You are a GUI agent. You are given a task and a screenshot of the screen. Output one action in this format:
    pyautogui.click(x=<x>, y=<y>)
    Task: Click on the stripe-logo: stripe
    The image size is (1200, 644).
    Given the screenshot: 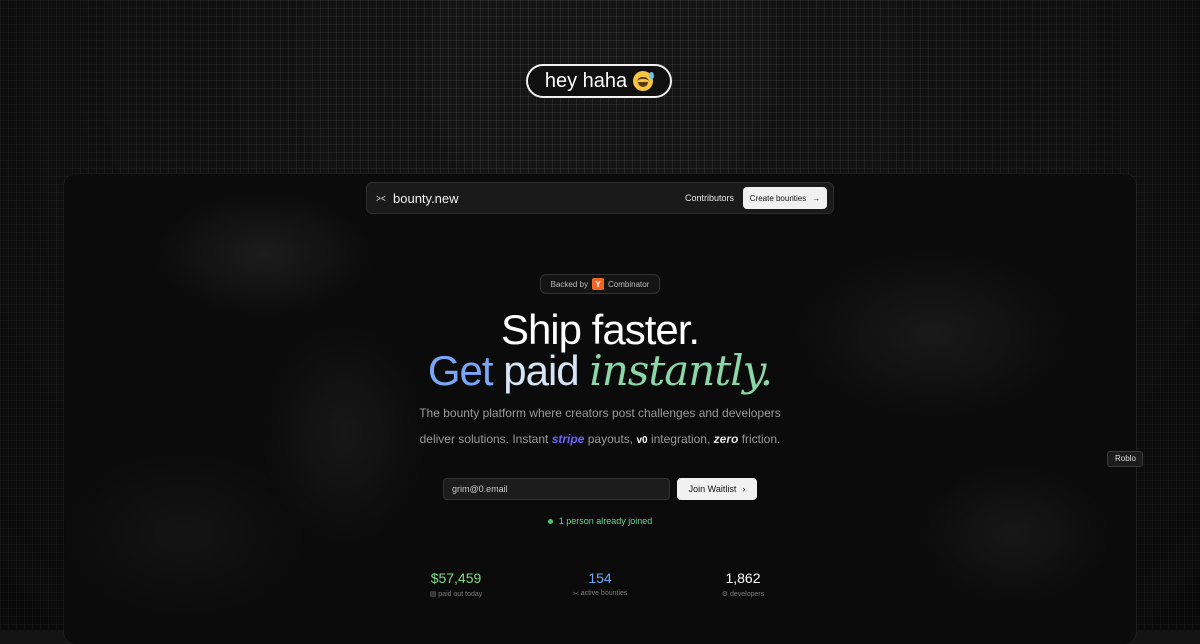 What is the action you would take?
    pyautogui.click(x=568, y=439)
    